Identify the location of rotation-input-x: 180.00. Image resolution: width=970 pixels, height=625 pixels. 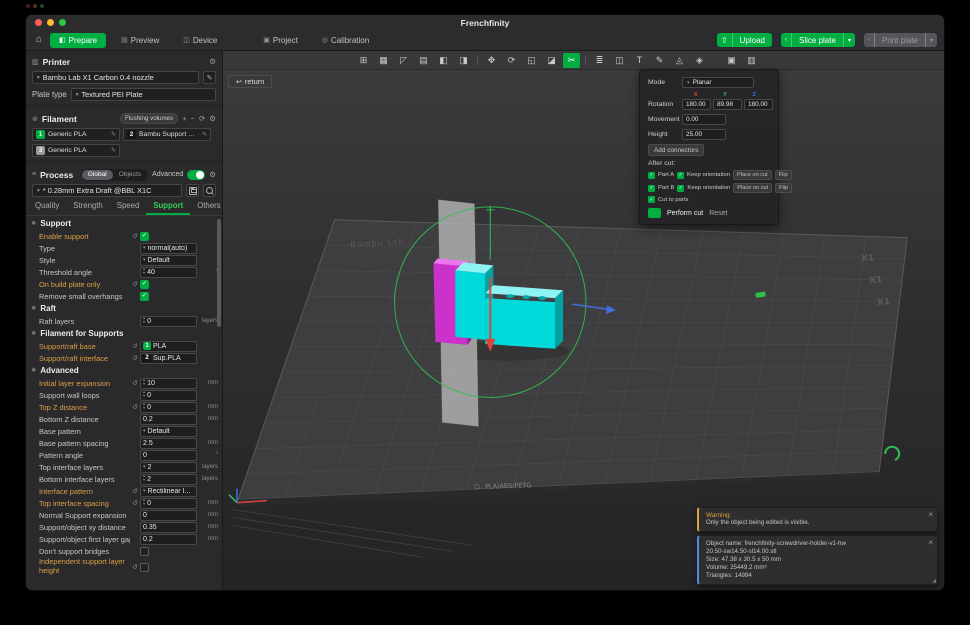
(696, 104).